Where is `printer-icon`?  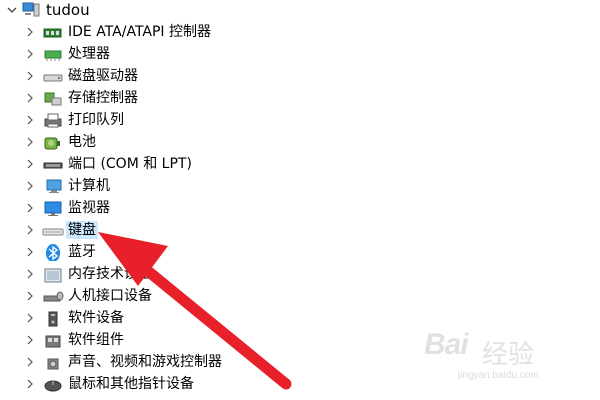
printer-icon is located at coordinates (53, 120).